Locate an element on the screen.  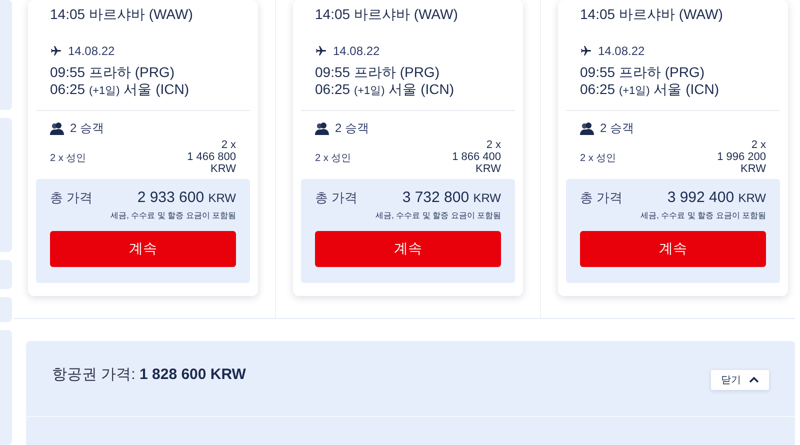
fare-amount: 1 466 800 is located at coordinates (211, 157).